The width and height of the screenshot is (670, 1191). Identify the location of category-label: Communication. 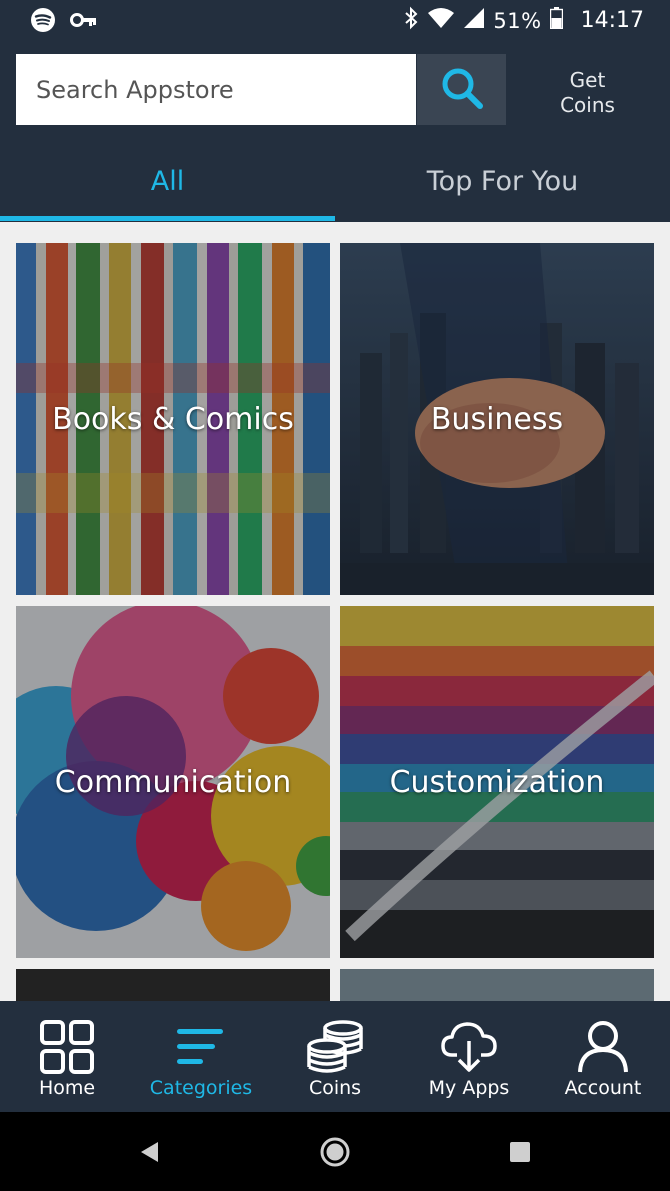
(173, 782).